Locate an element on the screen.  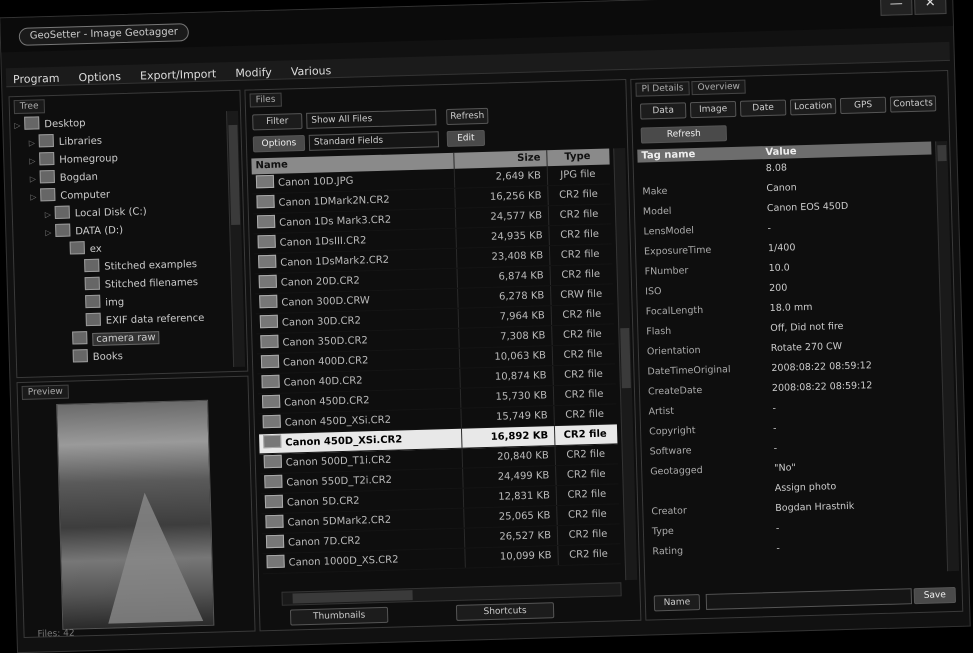
file-name: Canon 30D.CR2 is located at coordinates (321, 321).